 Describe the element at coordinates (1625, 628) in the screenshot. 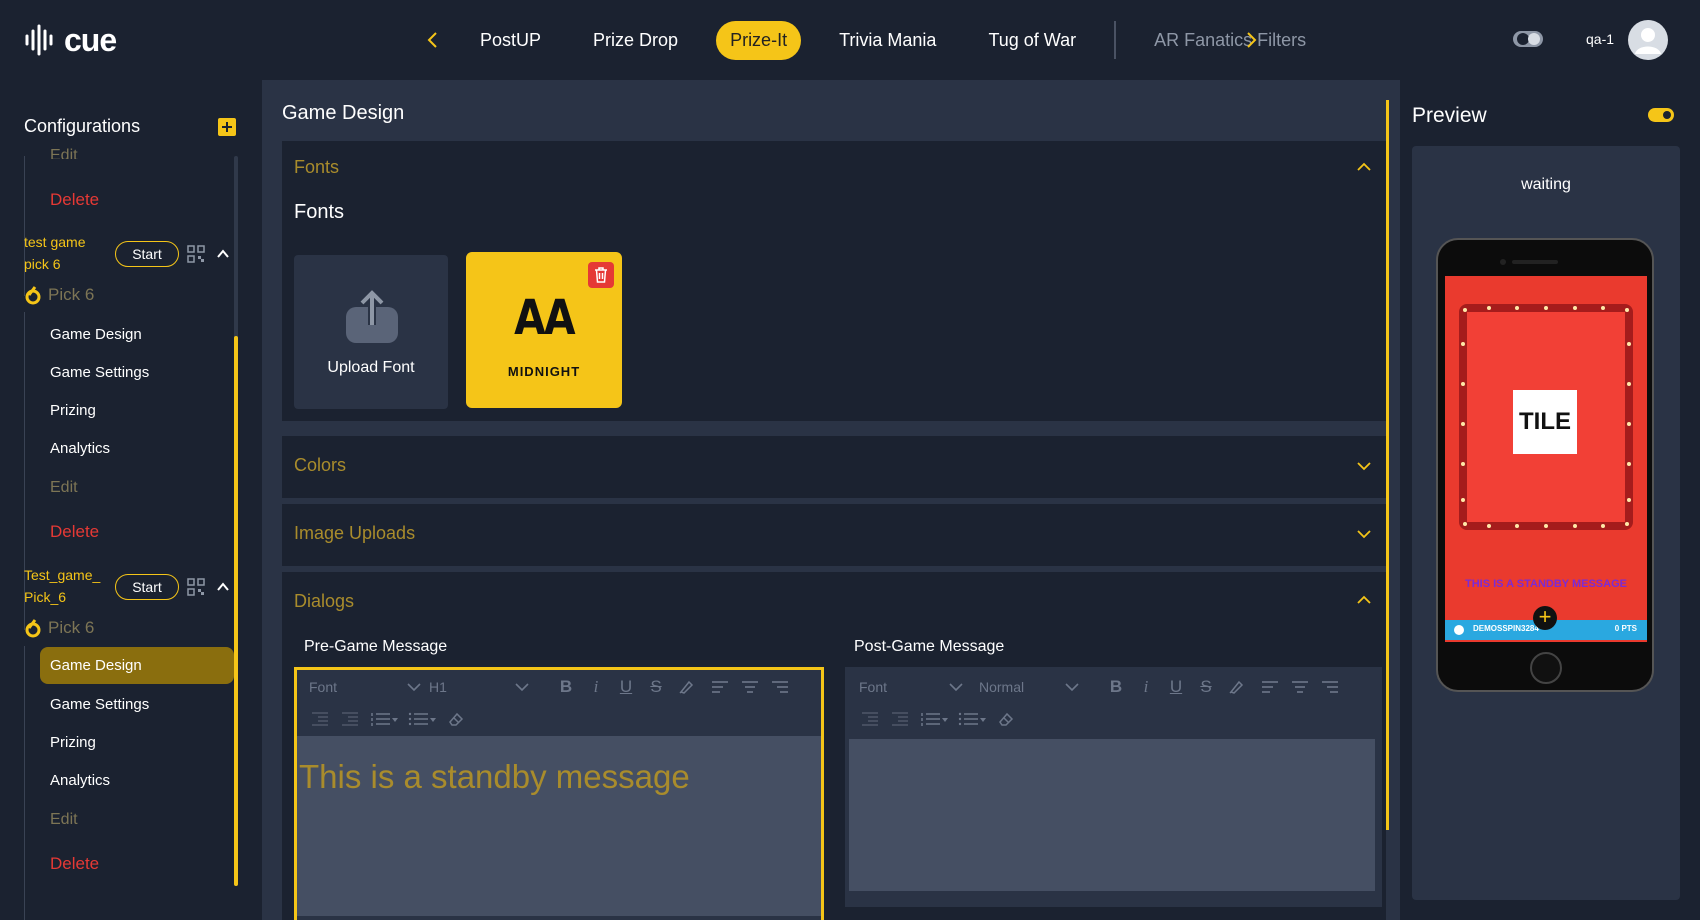

I see `strip-points: 0 PTS` at that location.